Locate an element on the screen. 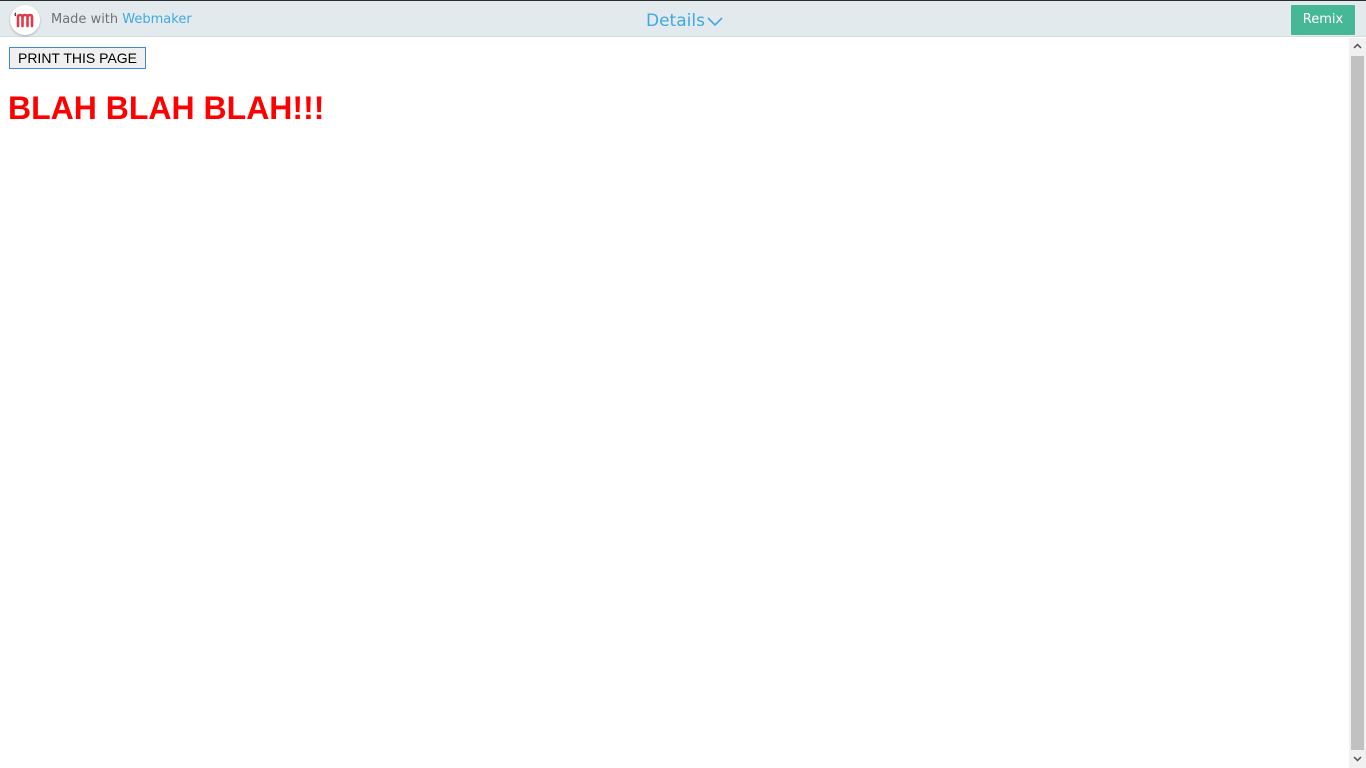  scrollbar-thumb is located at coordinates (1357, 403).